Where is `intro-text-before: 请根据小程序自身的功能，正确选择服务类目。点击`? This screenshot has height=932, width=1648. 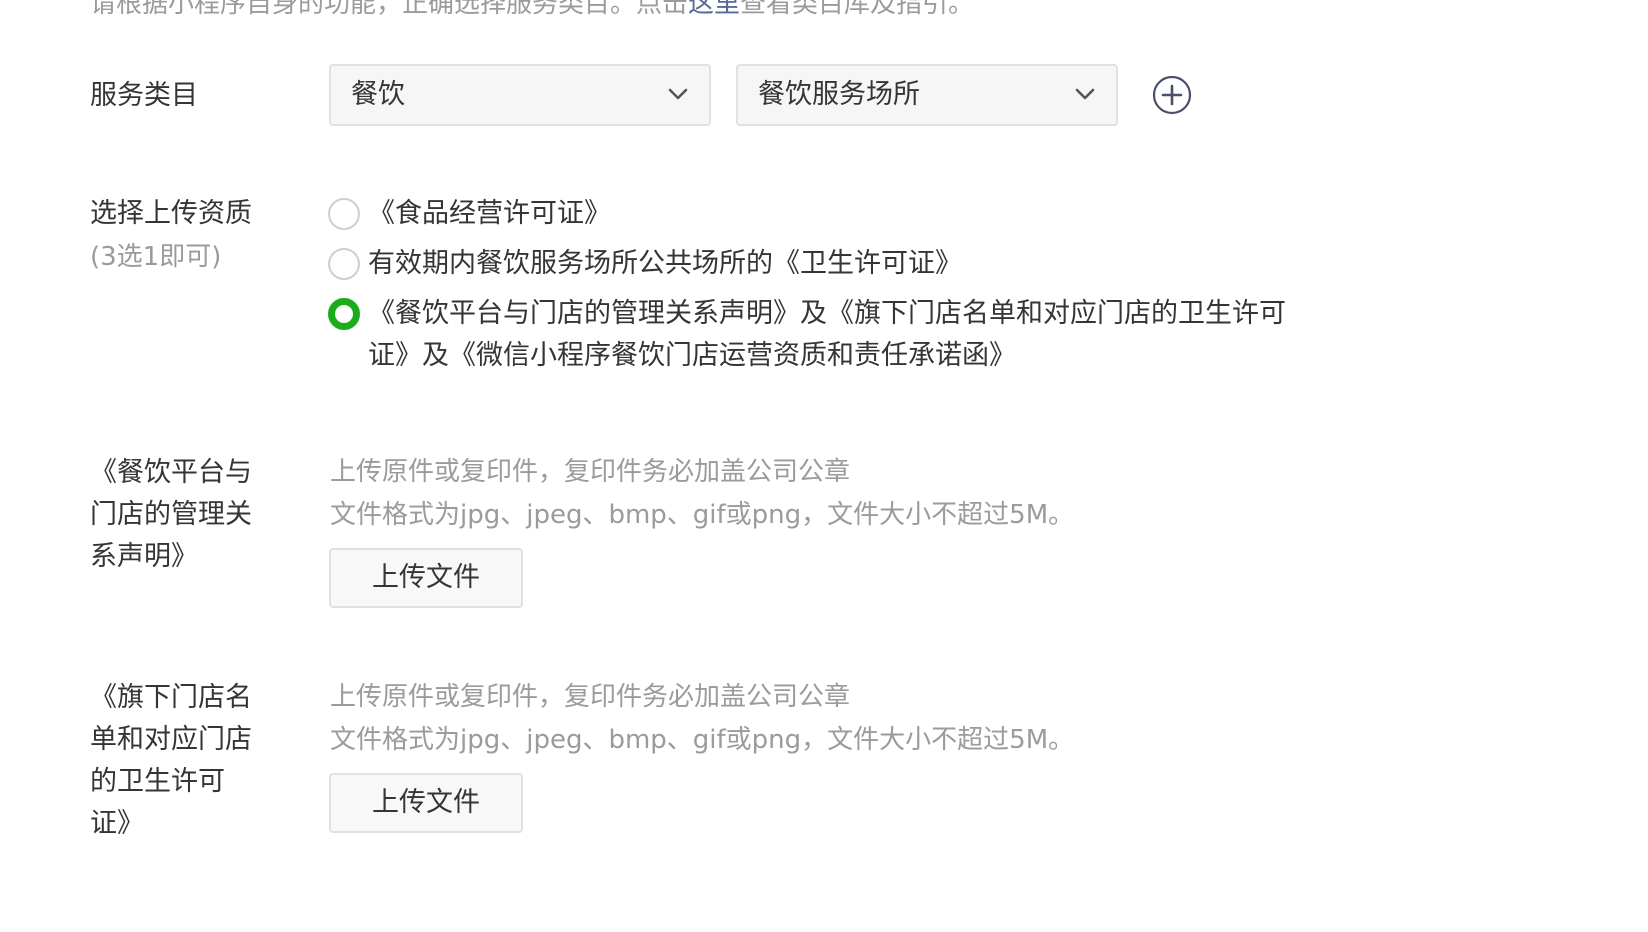
intro-text-before: 请根据小程序自身的功能，正确选择服务类目。点击 is located at coordinates (389, 9).